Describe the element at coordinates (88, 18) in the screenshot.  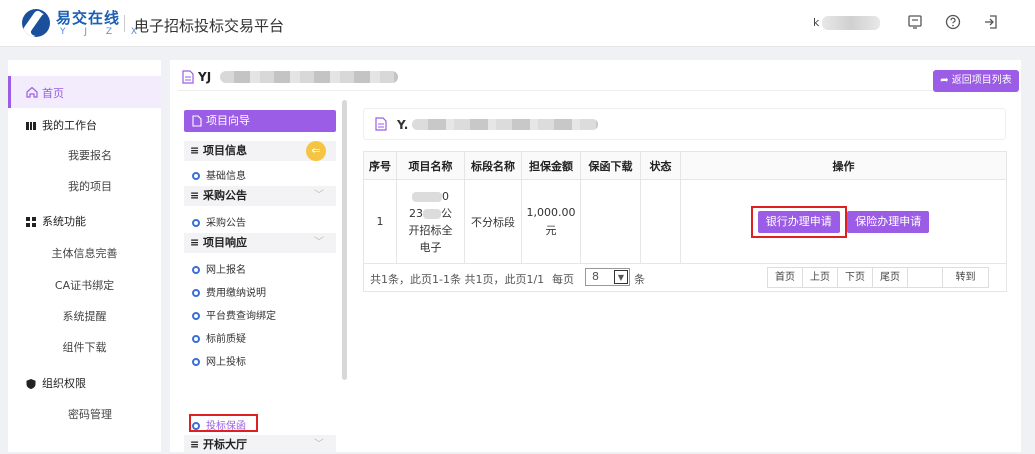
I see `logo-text: 易交在线` at that location.